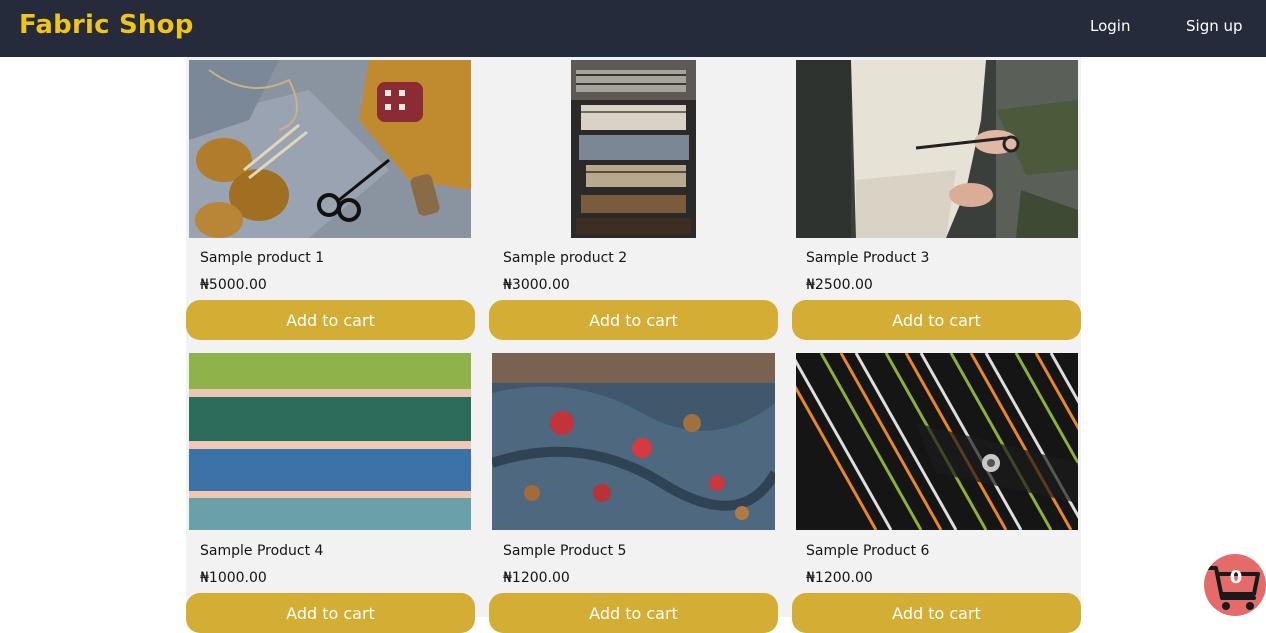  What do you see at coordinates (1214, 26) in the screenshot?
I see `signup-link: Sign up` at bounding box center [1214, 26].